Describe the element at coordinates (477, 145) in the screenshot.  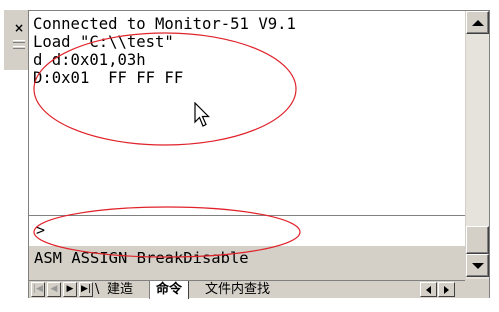
I see `vertical-scrollbar` at that location.